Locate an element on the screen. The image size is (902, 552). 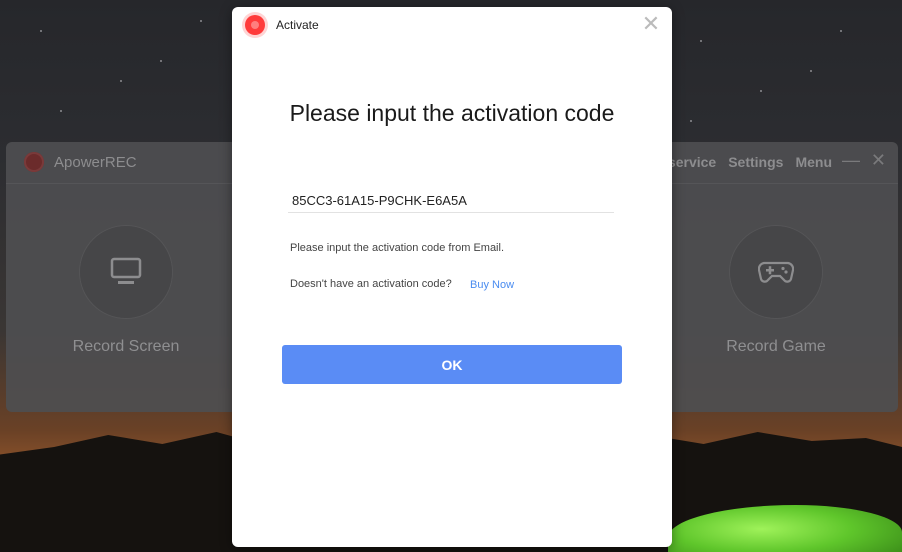
close-icon: ✕ is located at coordinates (878, 160).